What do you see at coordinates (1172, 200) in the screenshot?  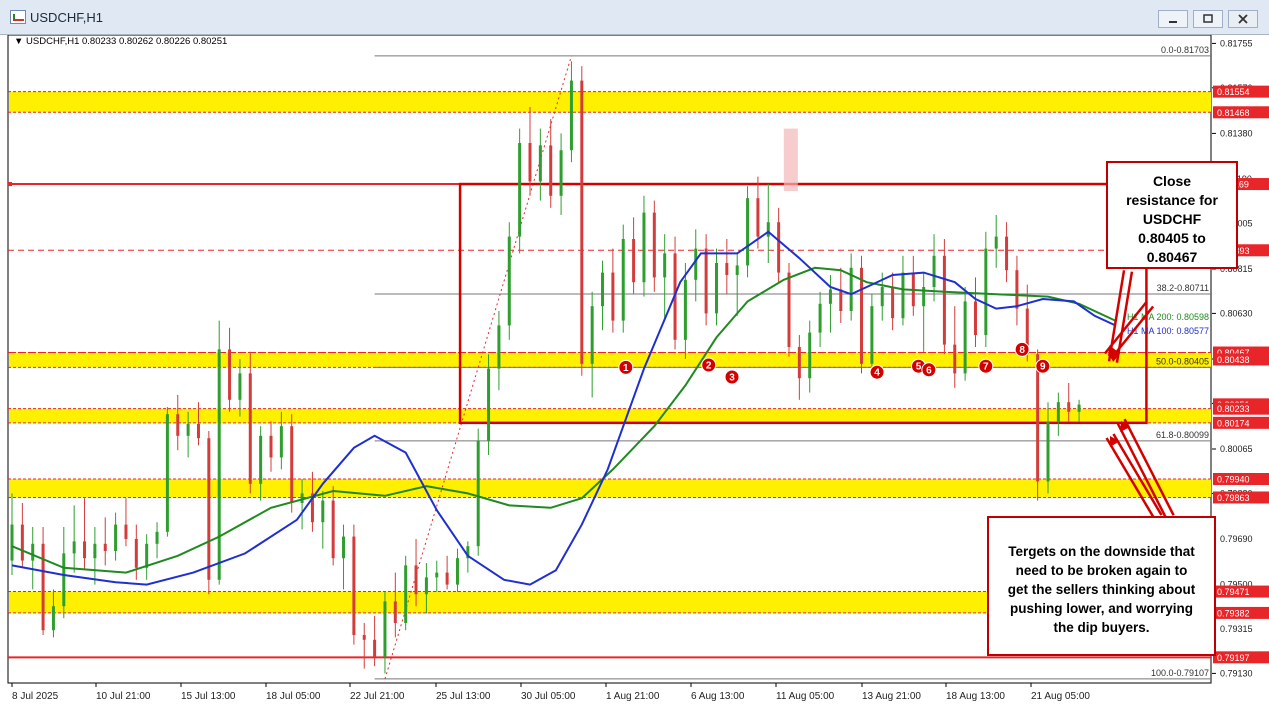 I see `callout-line: resistance for` at bounding box center [1172, 200].